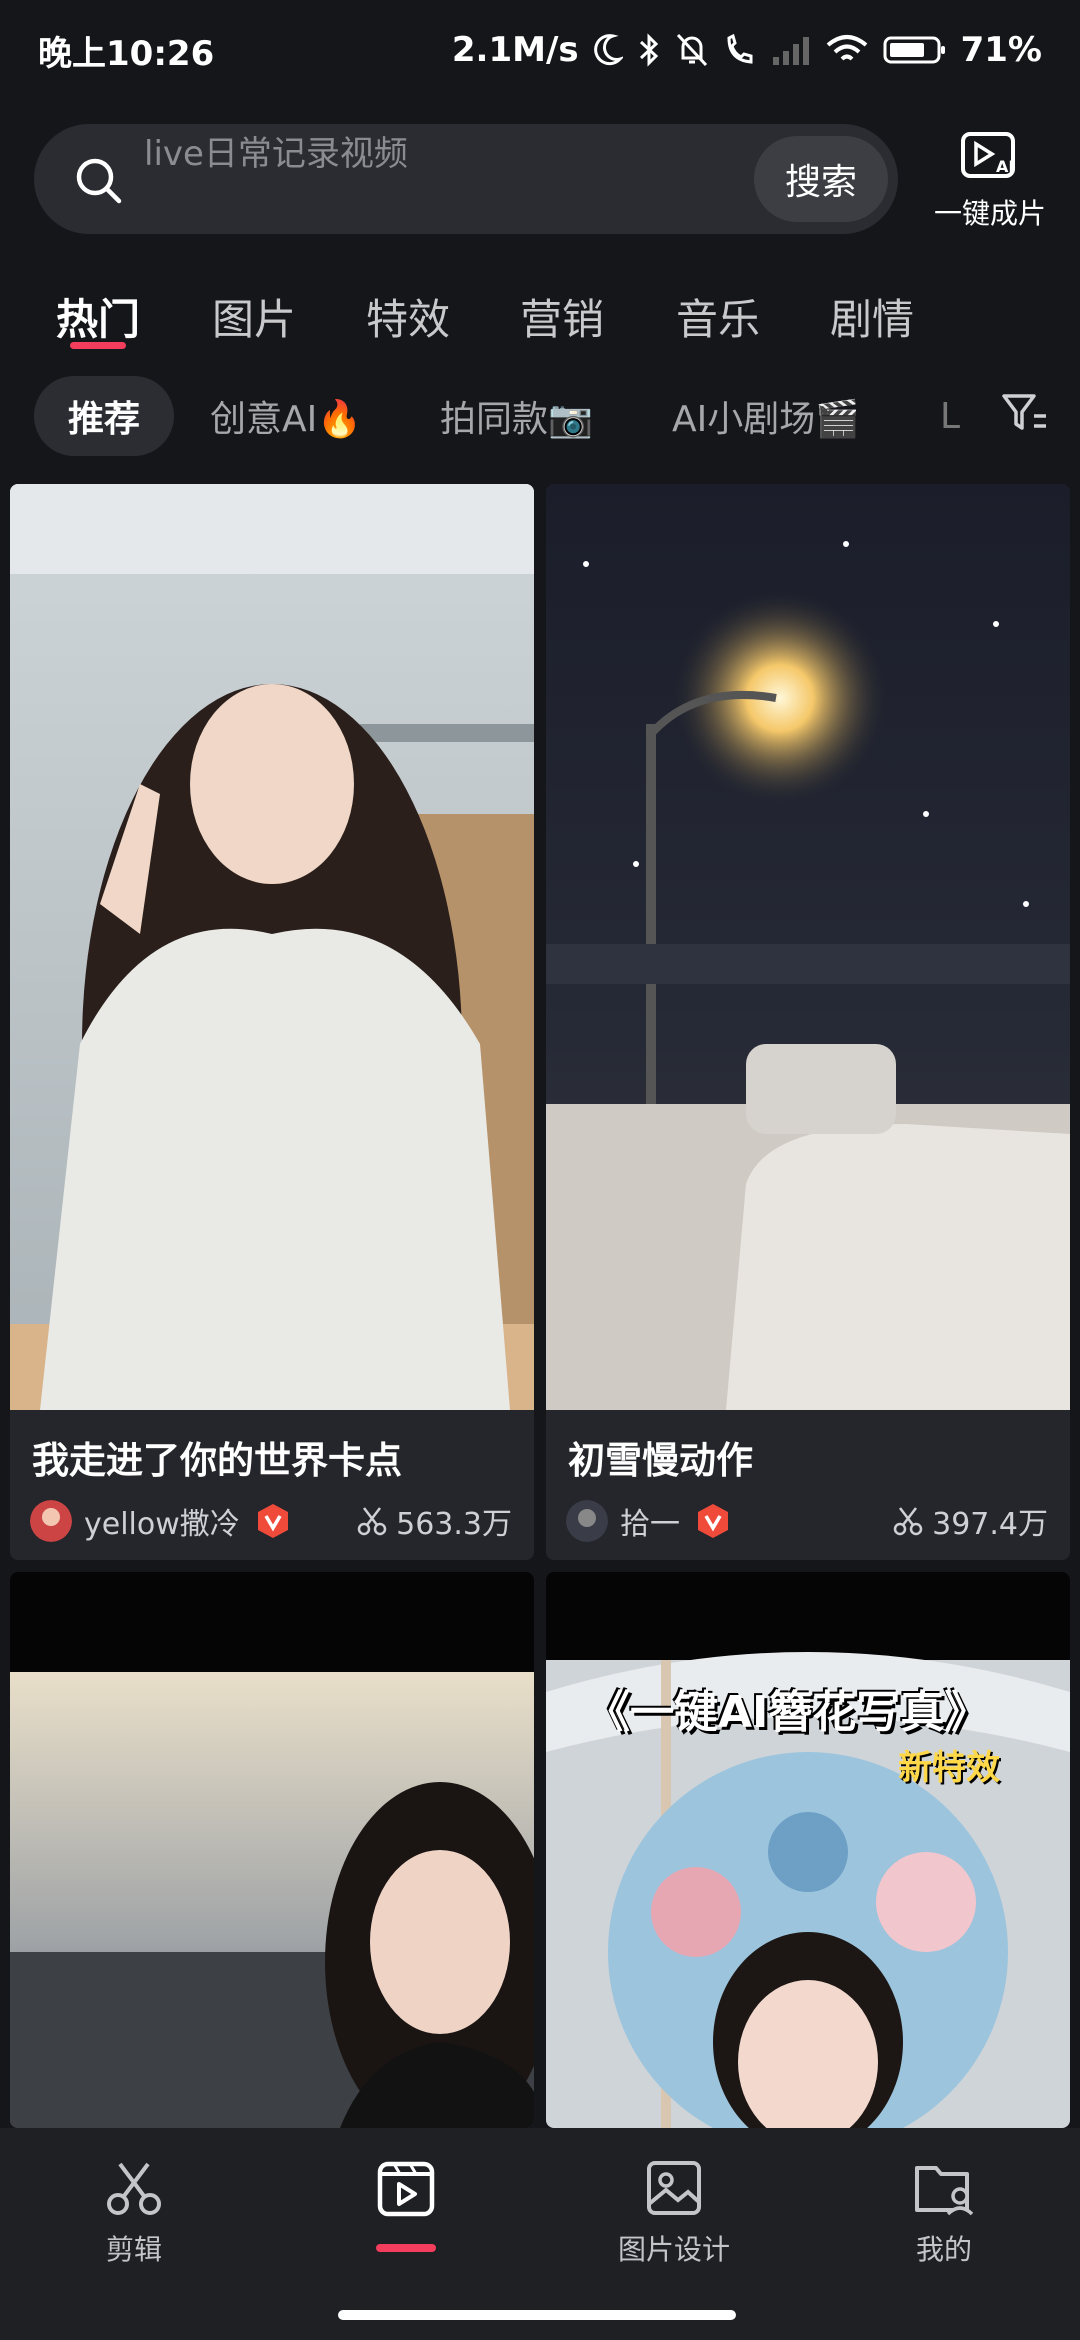  What do you see at coordinates (98, 316) in the screenshot?
I see `tab-hot: 热门` at bounding box center [98, 316].